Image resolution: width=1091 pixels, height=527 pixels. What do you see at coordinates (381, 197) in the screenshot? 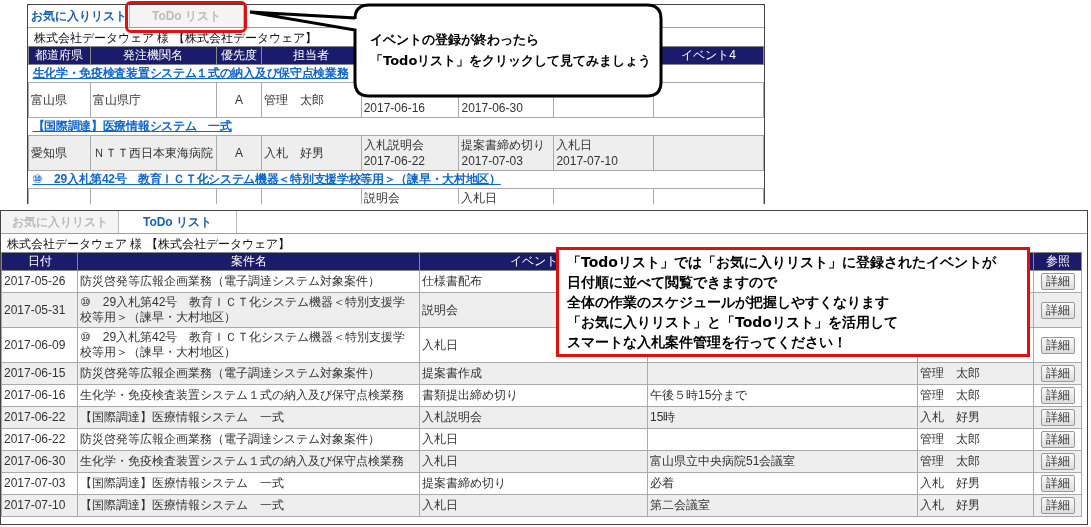
I see `event-name: 説明会` at bounding box center [381, 197].